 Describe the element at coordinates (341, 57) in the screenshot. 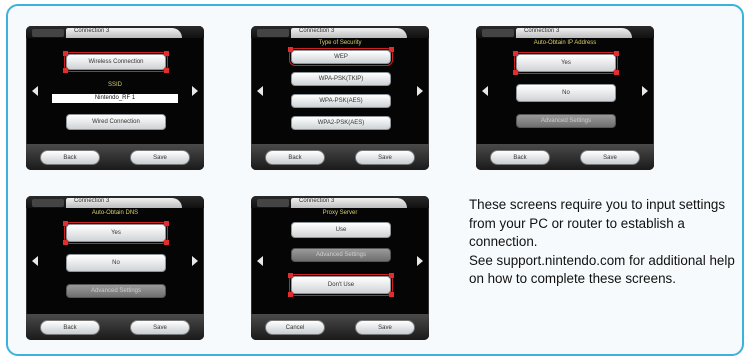

I see `security-option-wep: WEP` at that location.